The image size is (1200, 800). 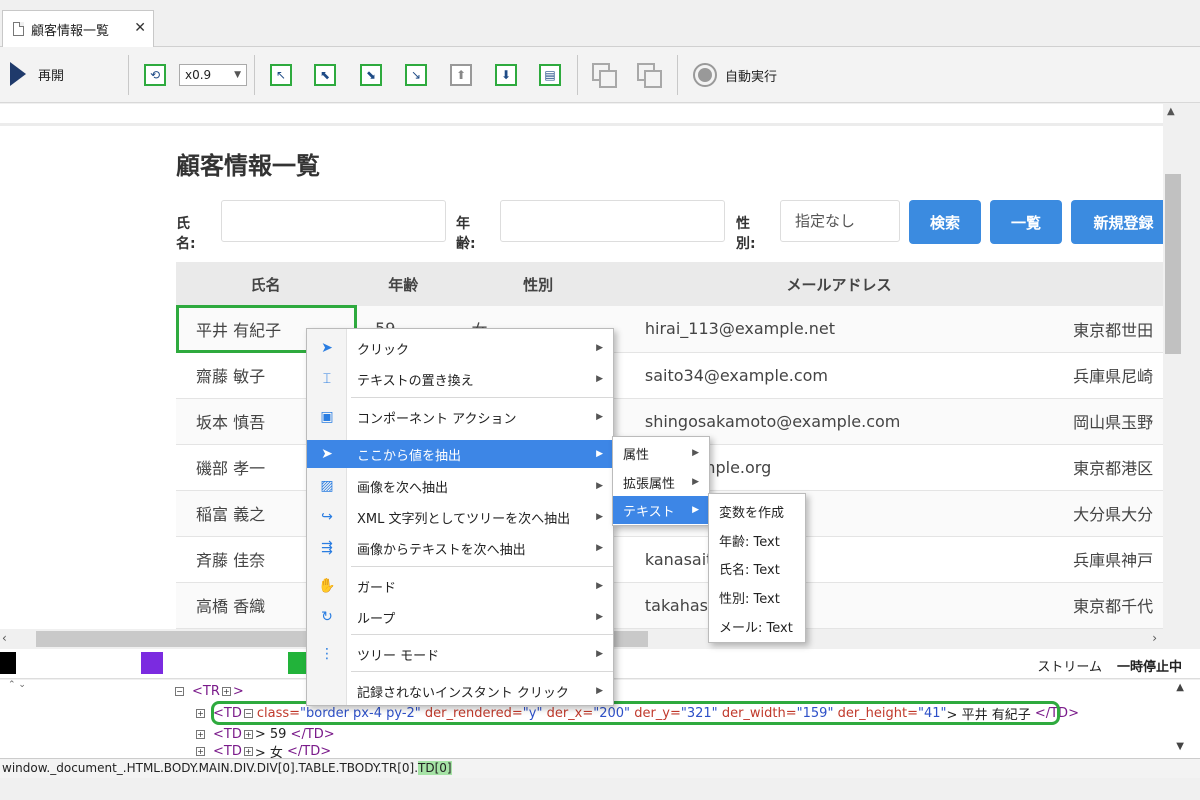 I want to click on auto-exec-toggle: 自動実行, so click(x=735, y=75).